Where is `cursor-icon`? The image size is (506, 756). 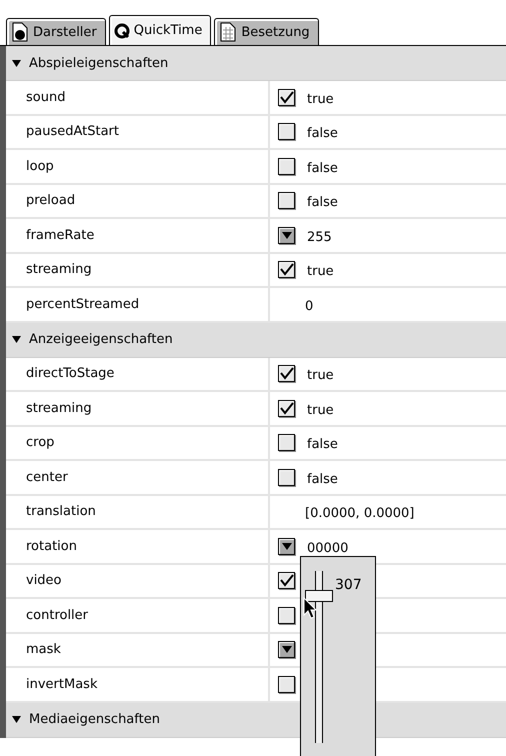 cursor-icon is located at coordinates (310, 608).